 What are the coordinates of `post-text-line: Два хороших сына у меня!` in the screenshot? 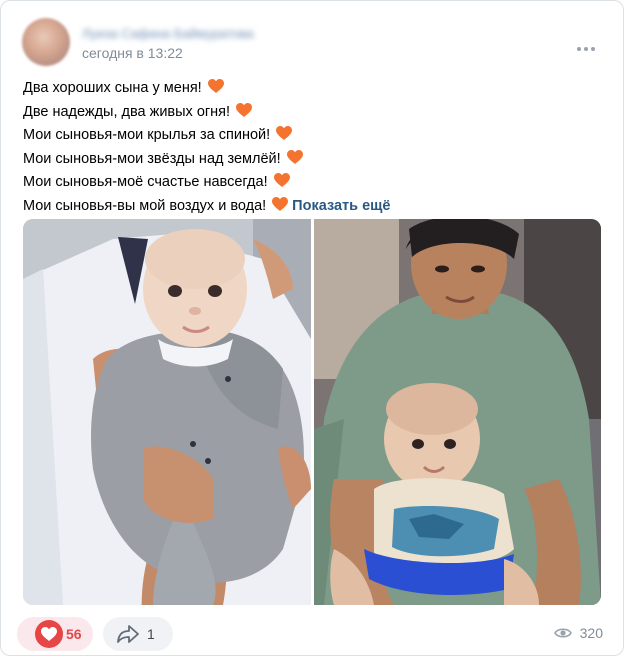 It's located at (313, 89).